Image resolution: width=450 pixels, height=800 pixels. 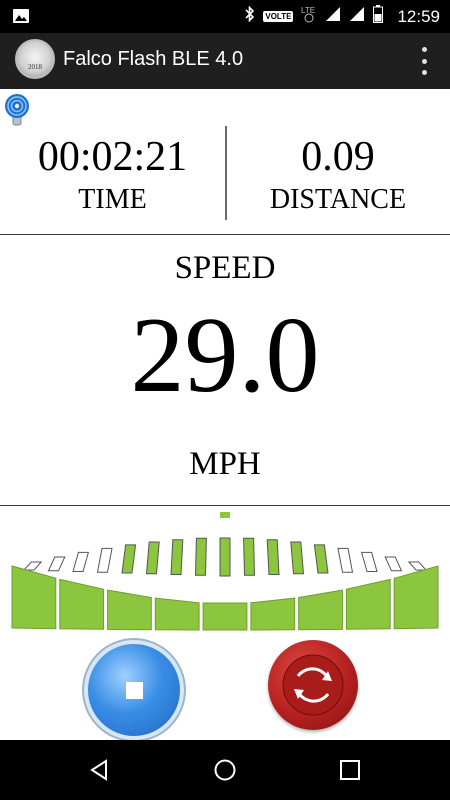 I want to click on recents-icon, so click(x=350, y=770).